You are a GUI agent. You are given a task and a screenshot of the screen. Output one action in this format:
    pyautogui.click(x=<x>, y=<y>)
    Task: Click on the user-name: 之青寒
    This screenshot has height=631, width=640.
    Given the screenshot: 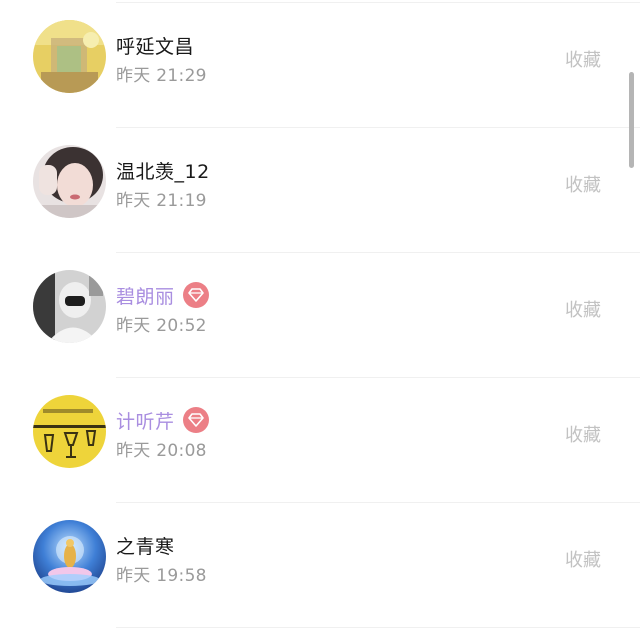 What is the action you would take?
    pyautogui.click(x=145, y=545)
    